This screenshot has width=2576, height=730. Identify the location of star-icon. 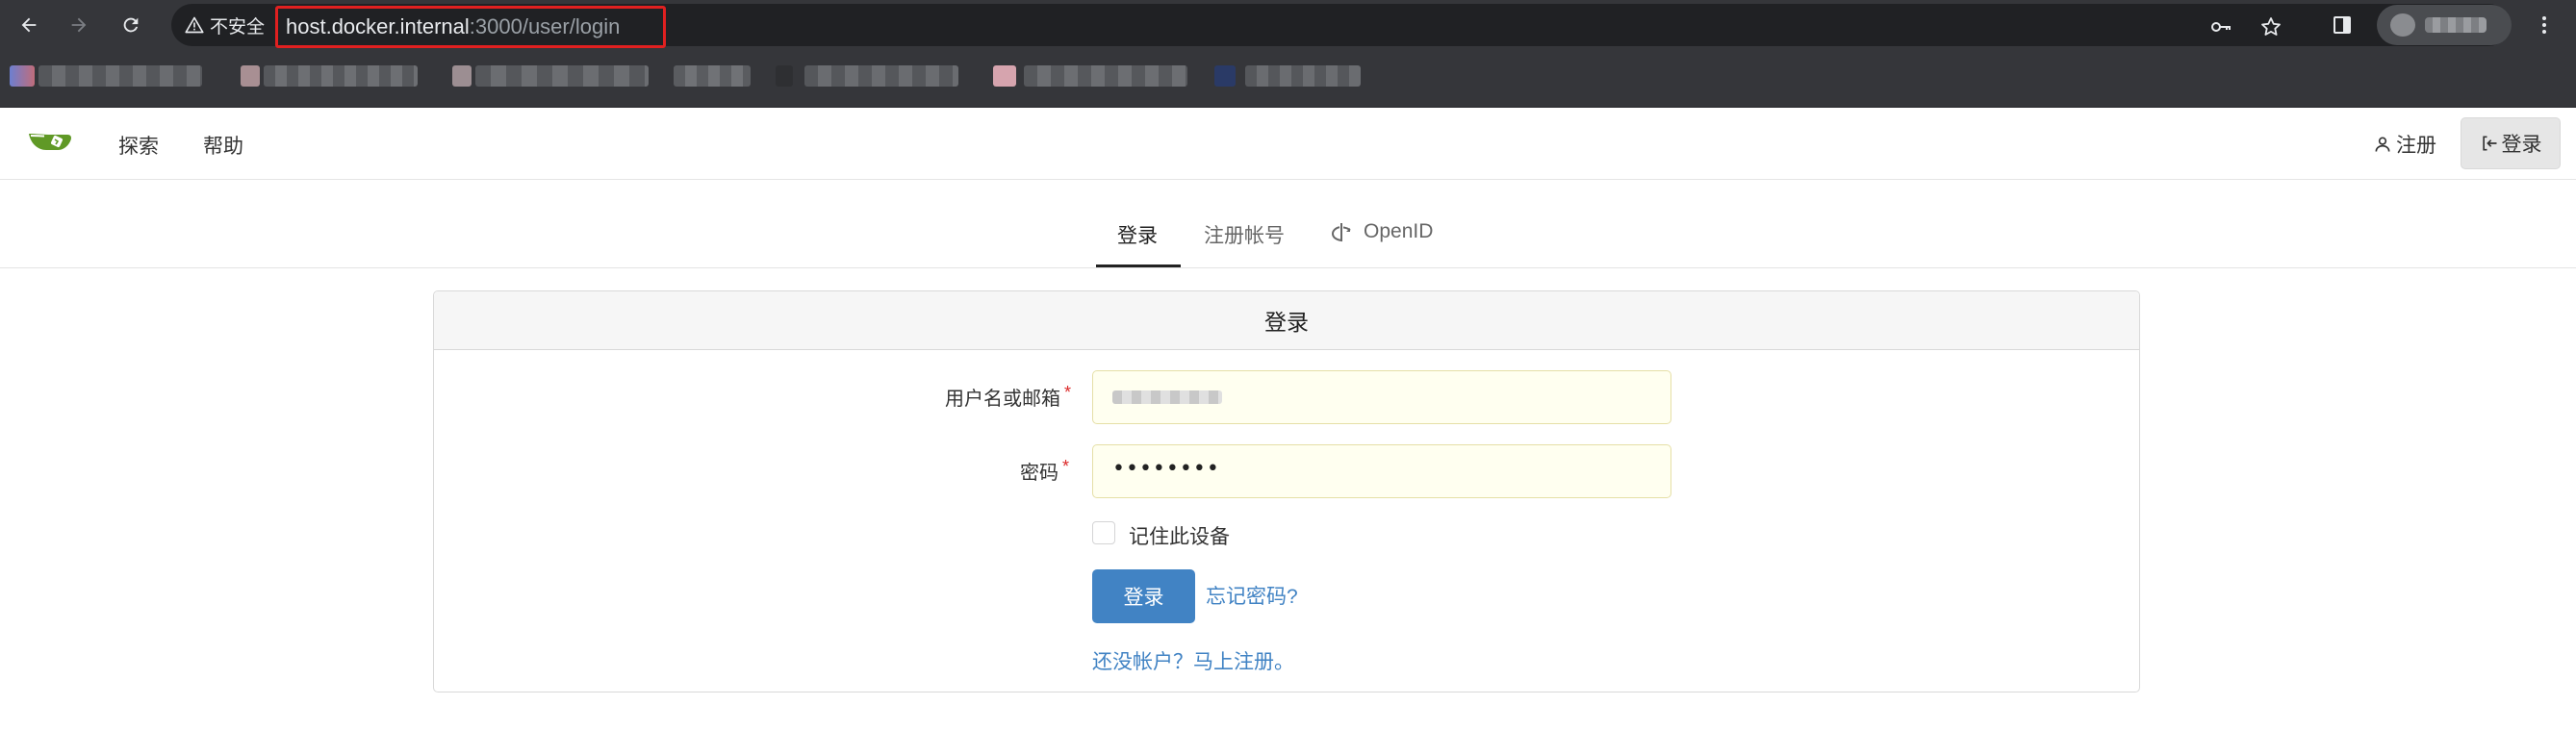
(2271, 26).